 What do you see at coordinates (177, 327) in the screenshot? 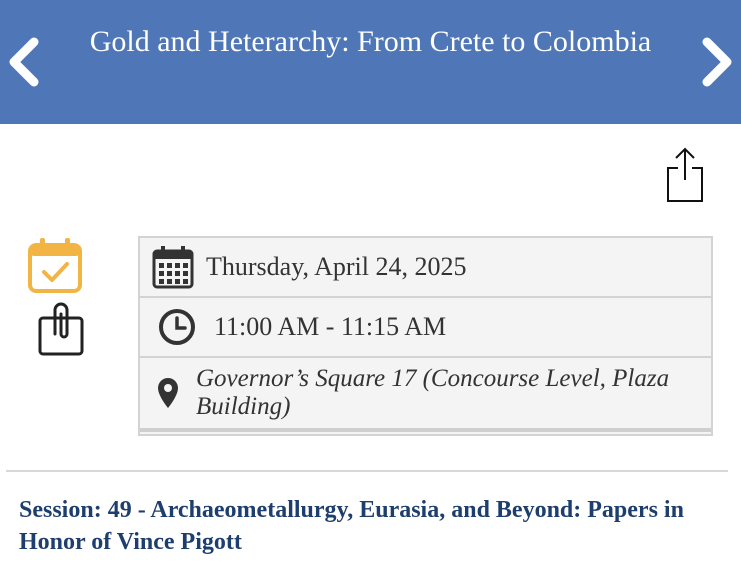
I see `clock-icon` at bounding box center [177, 327].